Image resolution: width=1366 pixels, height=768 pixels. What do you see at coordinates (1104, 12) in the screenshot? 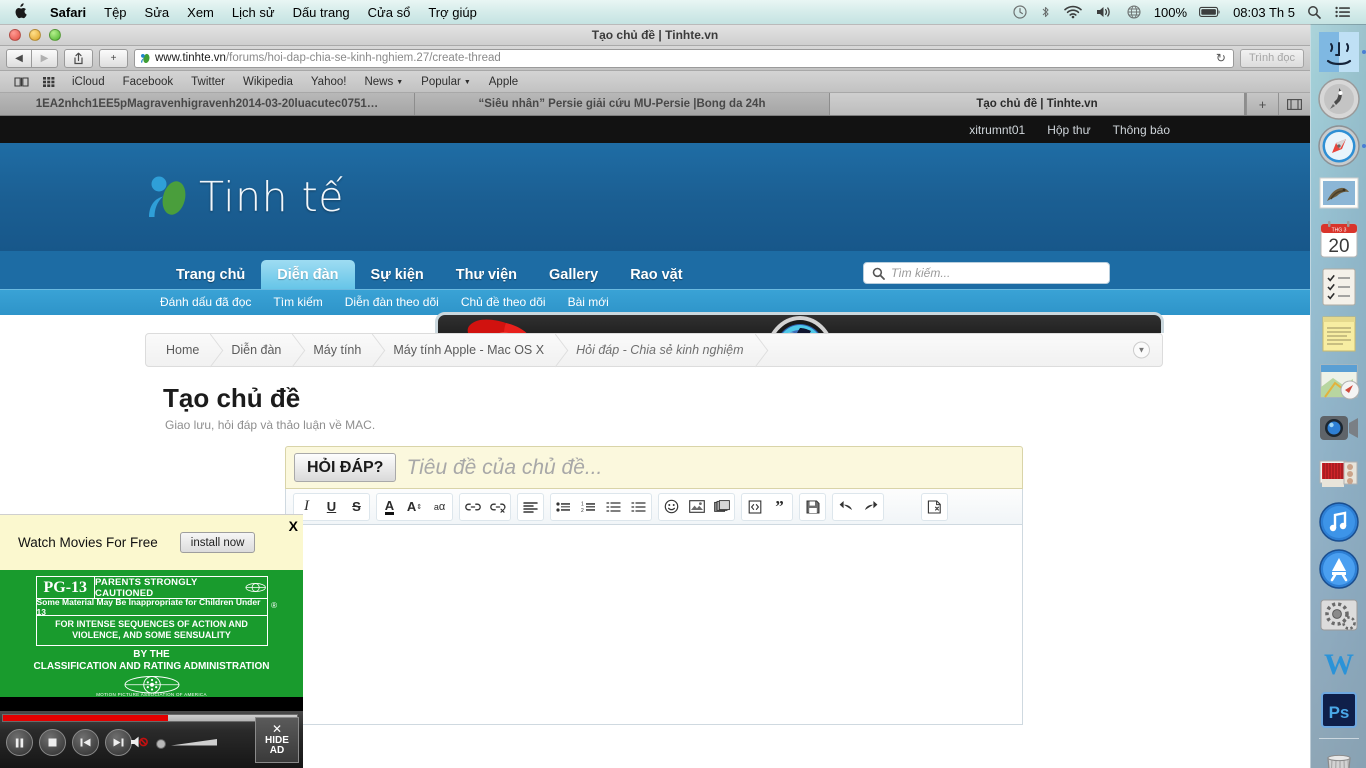
I see `volume-icon` at bounding box center [1104, 12].